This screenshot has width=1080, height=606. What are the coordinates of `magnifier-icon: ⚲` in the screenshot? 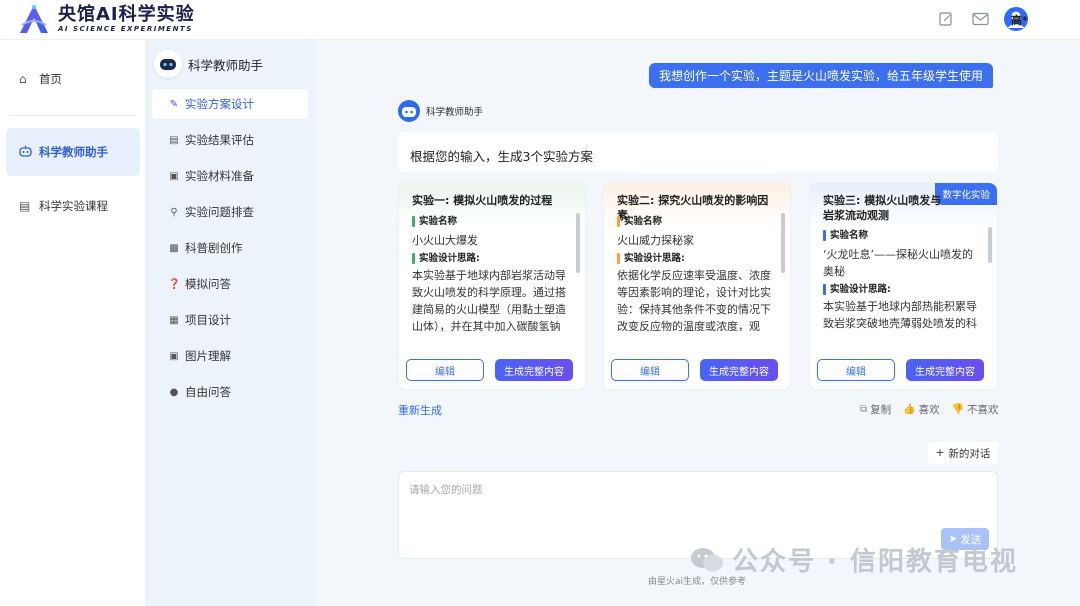 It's located at (174, 212).